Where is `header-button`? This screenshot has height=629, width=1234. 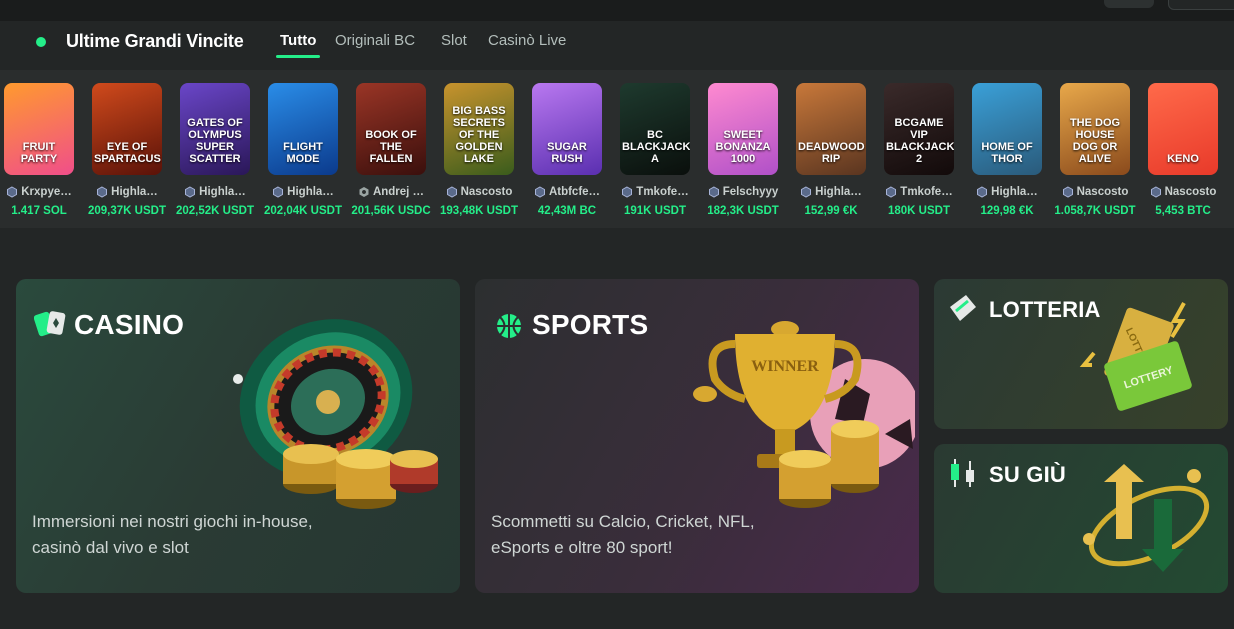
header-button is located at coordinates (1129, 4).